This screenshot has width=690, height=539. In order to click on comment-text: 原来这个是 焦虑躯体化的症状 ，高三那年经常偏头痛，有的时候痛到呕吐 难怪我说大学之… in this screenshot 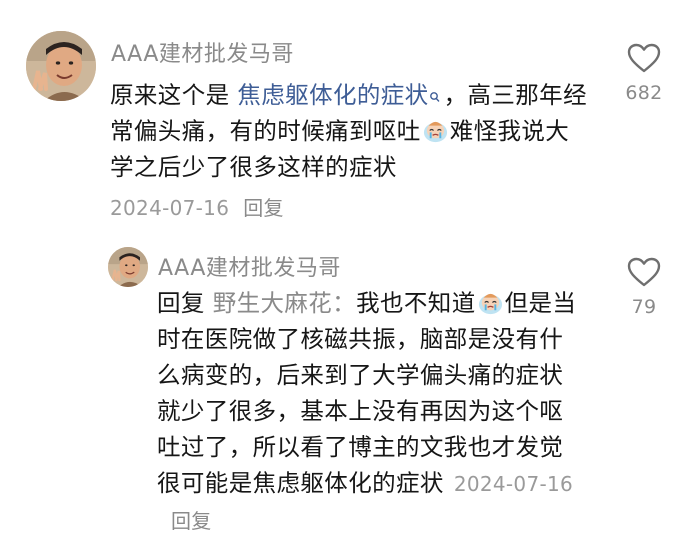, I will do `click(349, 131)`.